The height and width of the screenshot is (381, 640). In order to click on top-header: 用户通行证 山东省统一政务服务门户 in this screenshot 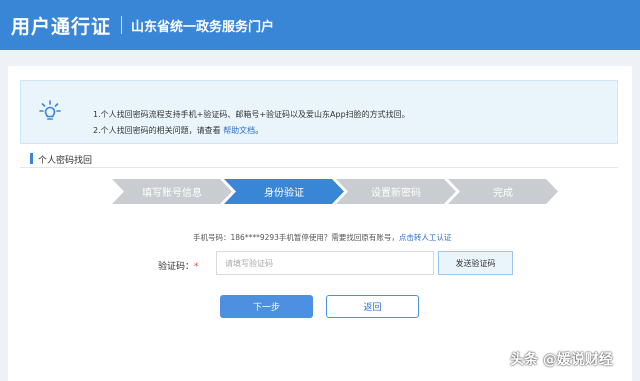, I will do `click(320, 25)`.